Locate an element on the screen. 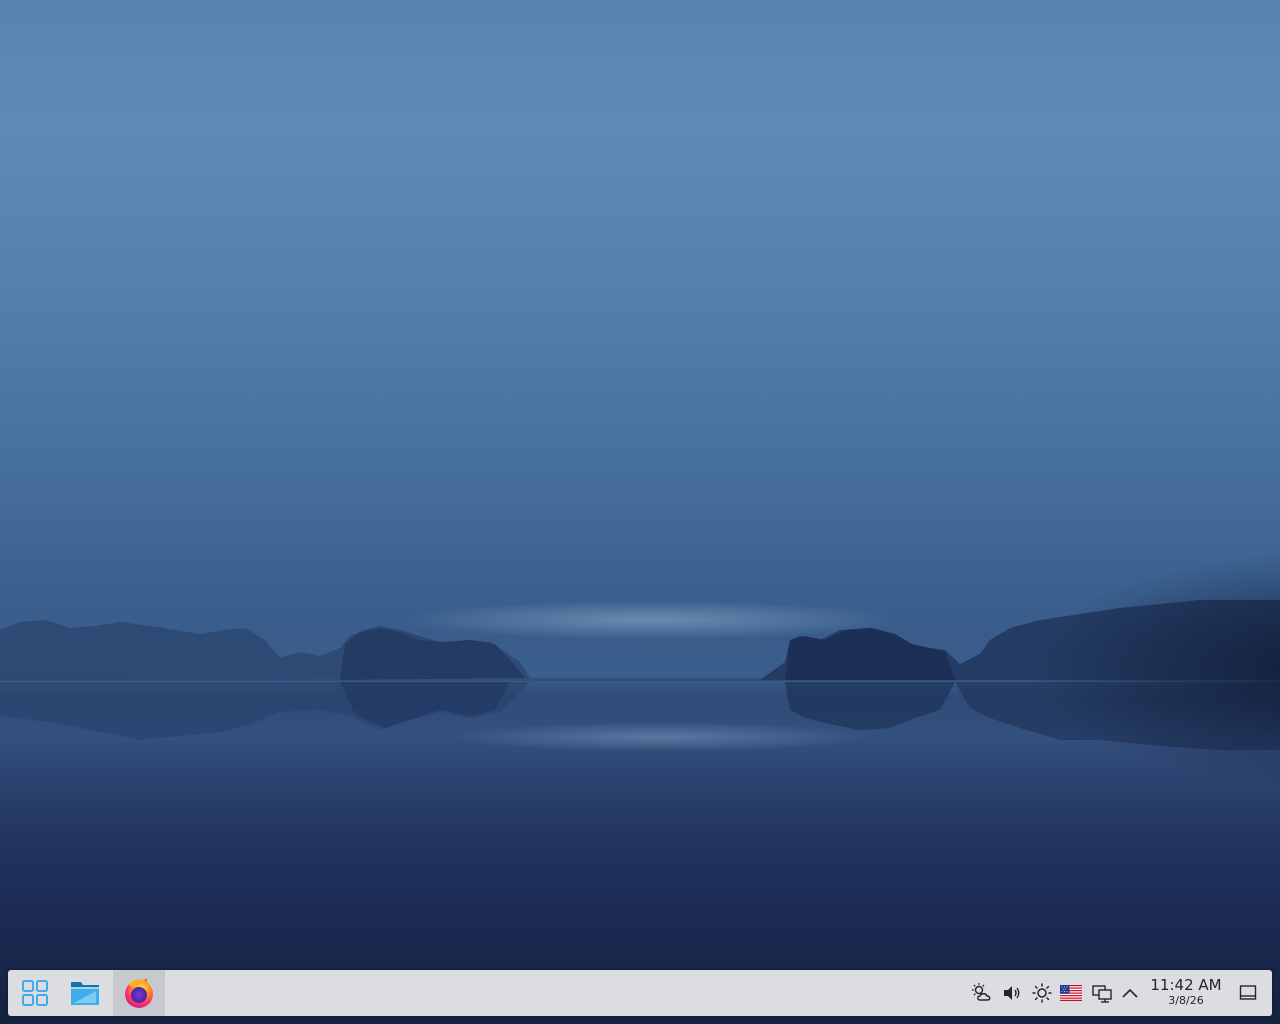  show-desktop-icon is located at coordinates (1248, 992).